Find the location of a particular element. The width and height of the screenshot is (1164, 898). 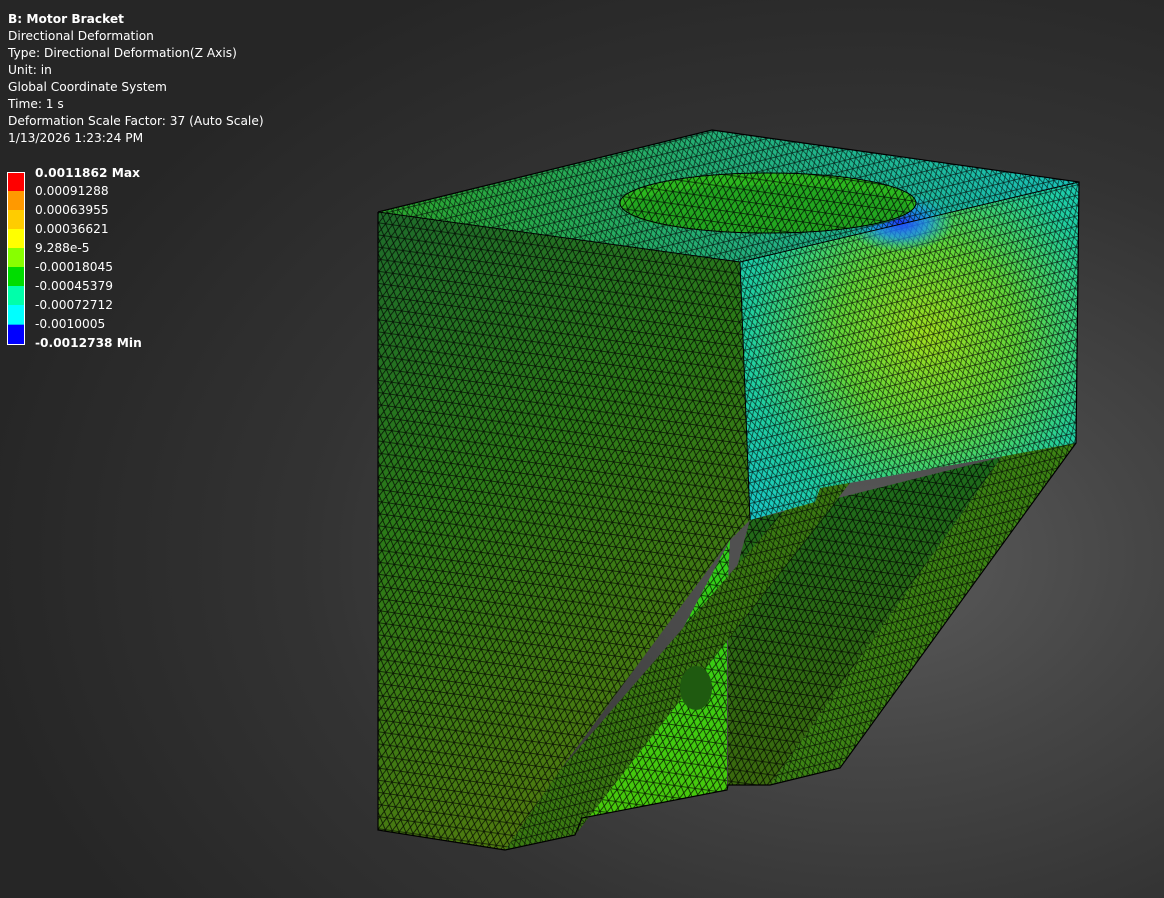

legend-label: 0.00063955 is located at coordinates (72, 210).